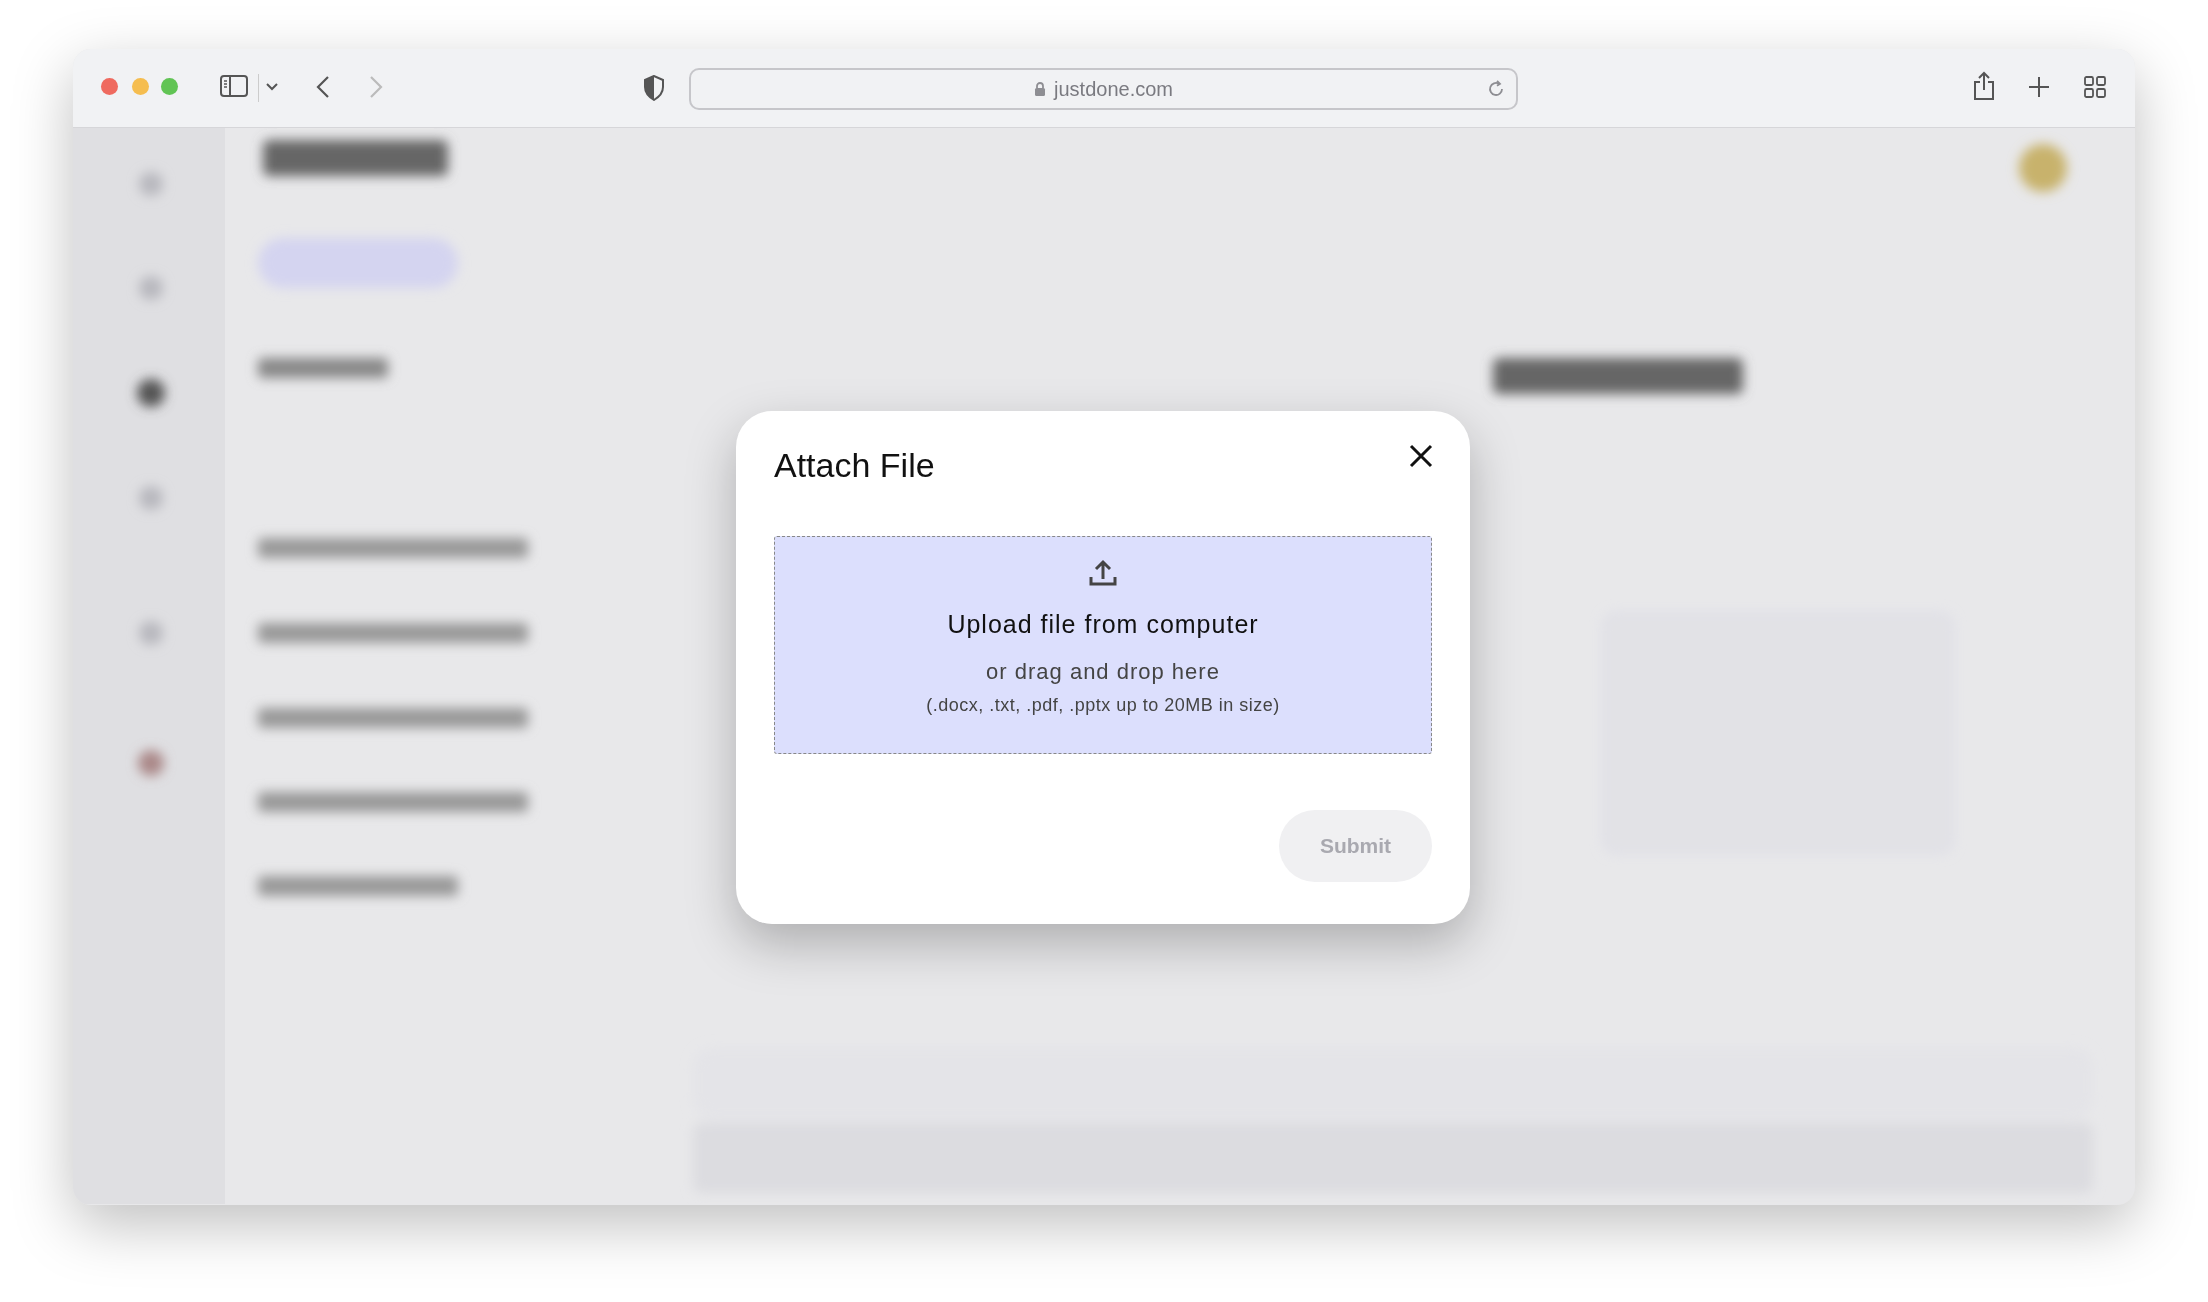 The width and height of the screenshot is (2208, 1302). I want to click on file-dropzone: Upload file from computer or drag and drop here (.docx, .txt, .pdf, .pptx up to 20MB in size), so click(1103, 644).